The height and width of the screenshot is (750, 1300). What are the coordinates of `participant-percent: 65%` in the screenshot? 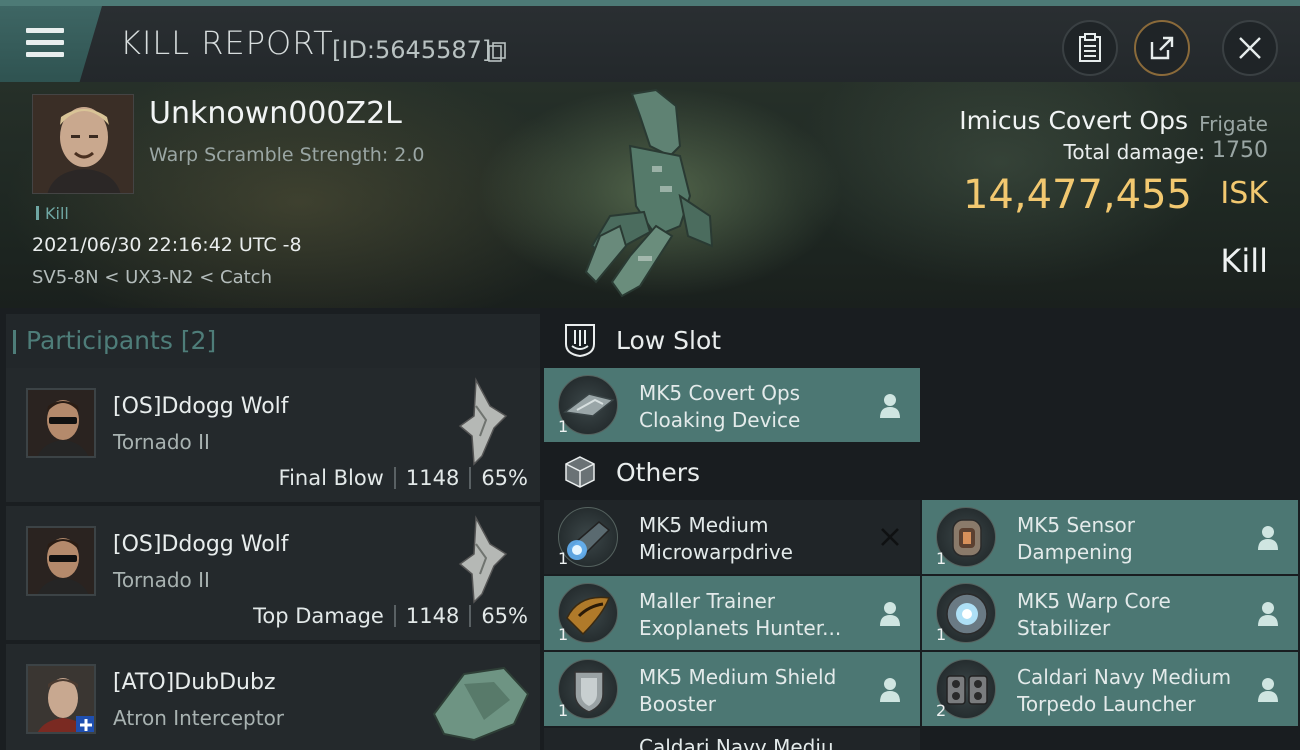 It's located at (504, 478).